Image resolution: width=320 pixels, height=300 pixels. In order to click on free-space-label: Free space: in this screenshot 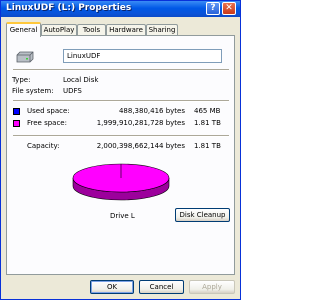, I will do `click(47, 123)`.